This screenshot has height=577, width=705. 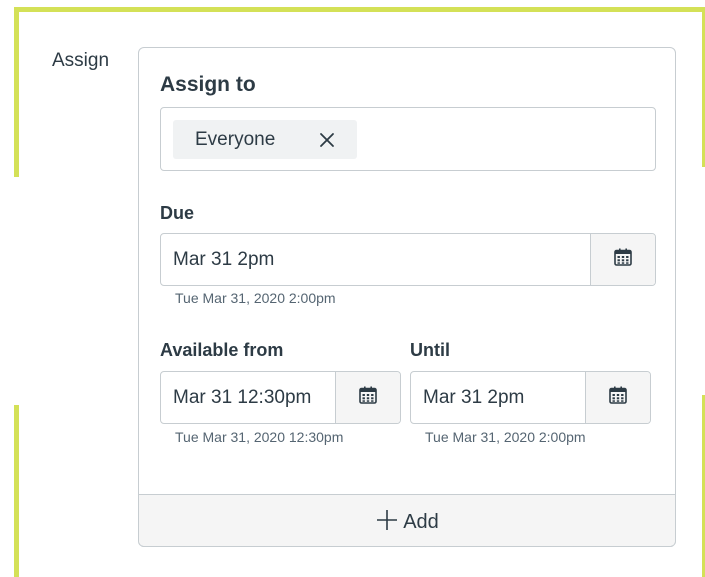 I want to click on until-calendar-button, so click(x=617, y=397).